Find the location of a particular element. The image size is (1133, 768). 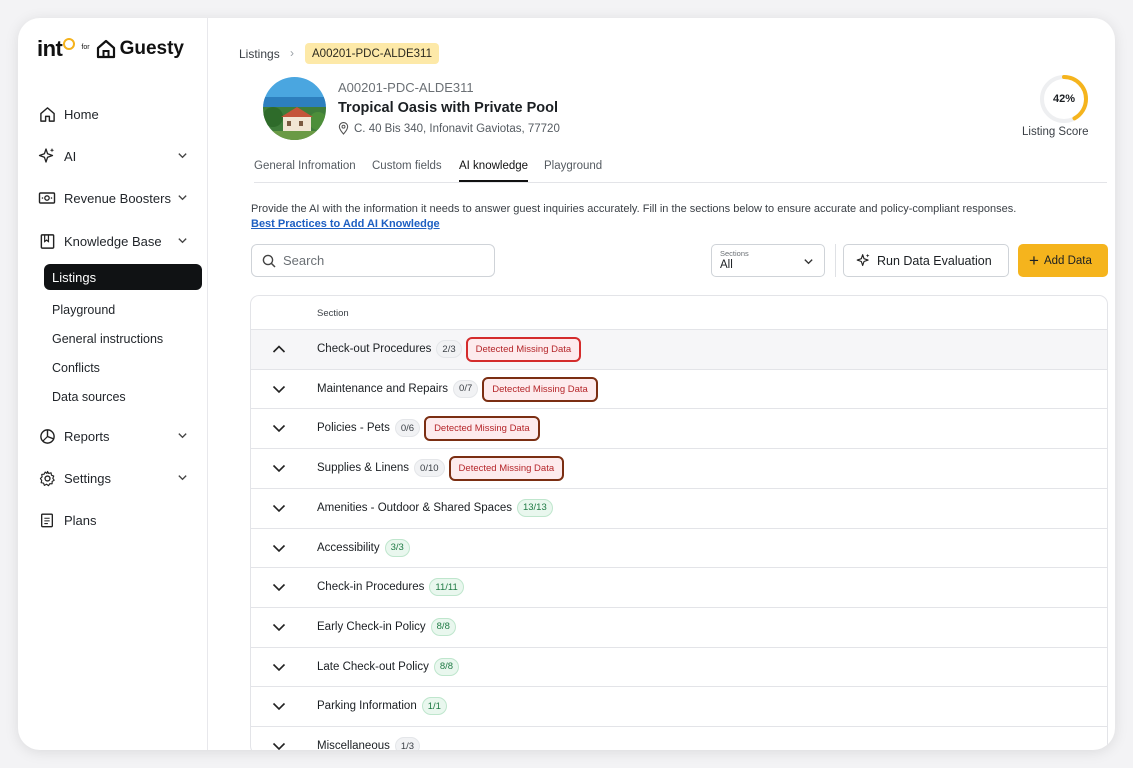

section-count-badge: 2/3 is located at coordinates (449, 349).